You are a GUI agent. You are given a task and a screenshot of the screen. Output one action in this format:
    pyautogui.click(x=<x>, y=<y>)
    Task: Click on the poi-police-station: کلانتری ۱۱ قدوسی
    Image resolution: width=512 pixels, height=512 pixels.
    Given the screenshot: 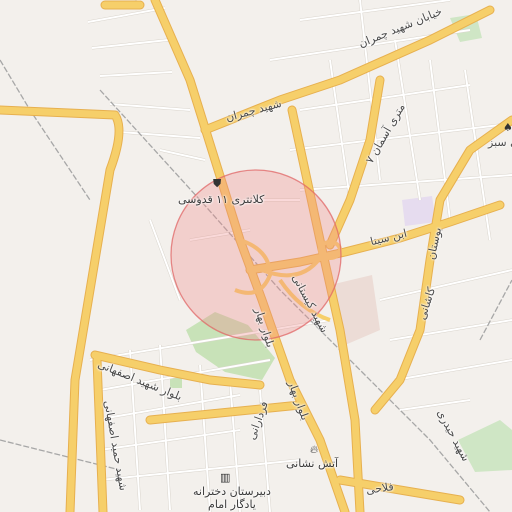 What is the action you would take?
    pyautogui.click(x=221, y=200)
    